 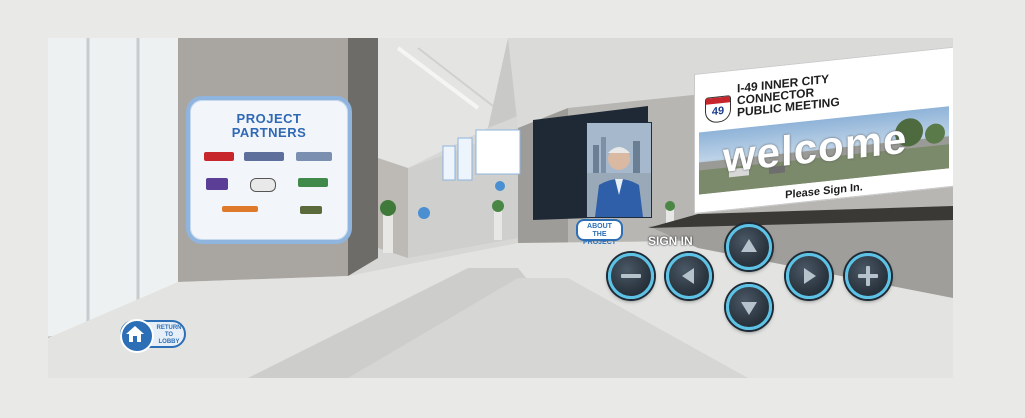 I want to click on sign-in-link: SIGN IN, so click(x=670, y=241).